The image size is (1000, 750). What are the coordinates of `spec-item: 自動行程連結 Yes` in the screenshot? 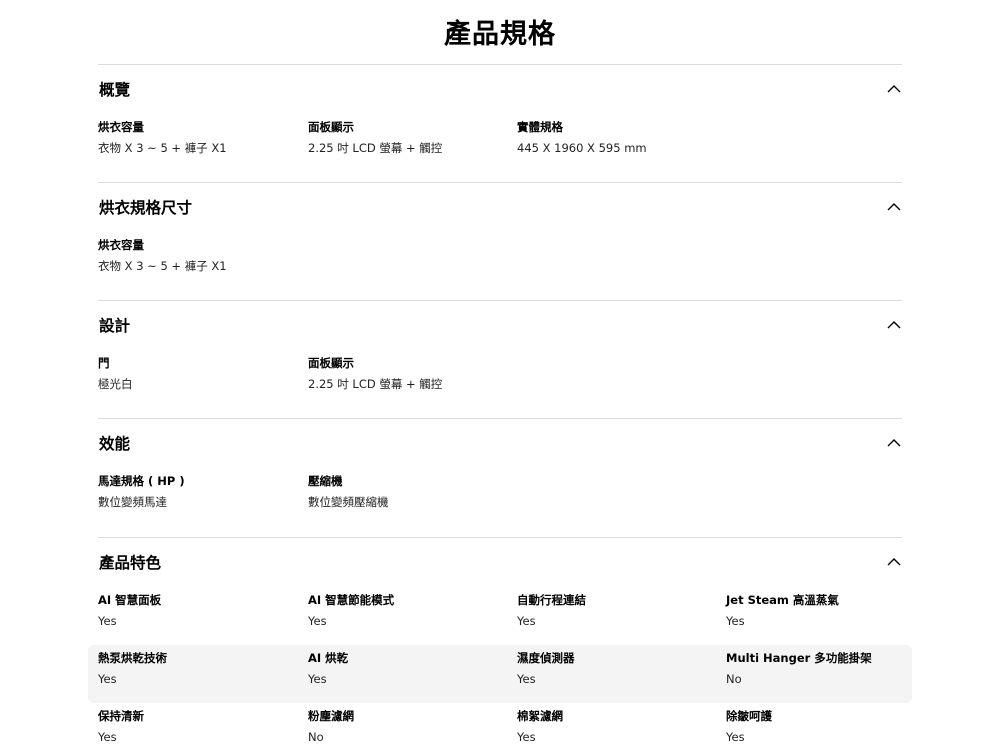 It's located at (551, 610).